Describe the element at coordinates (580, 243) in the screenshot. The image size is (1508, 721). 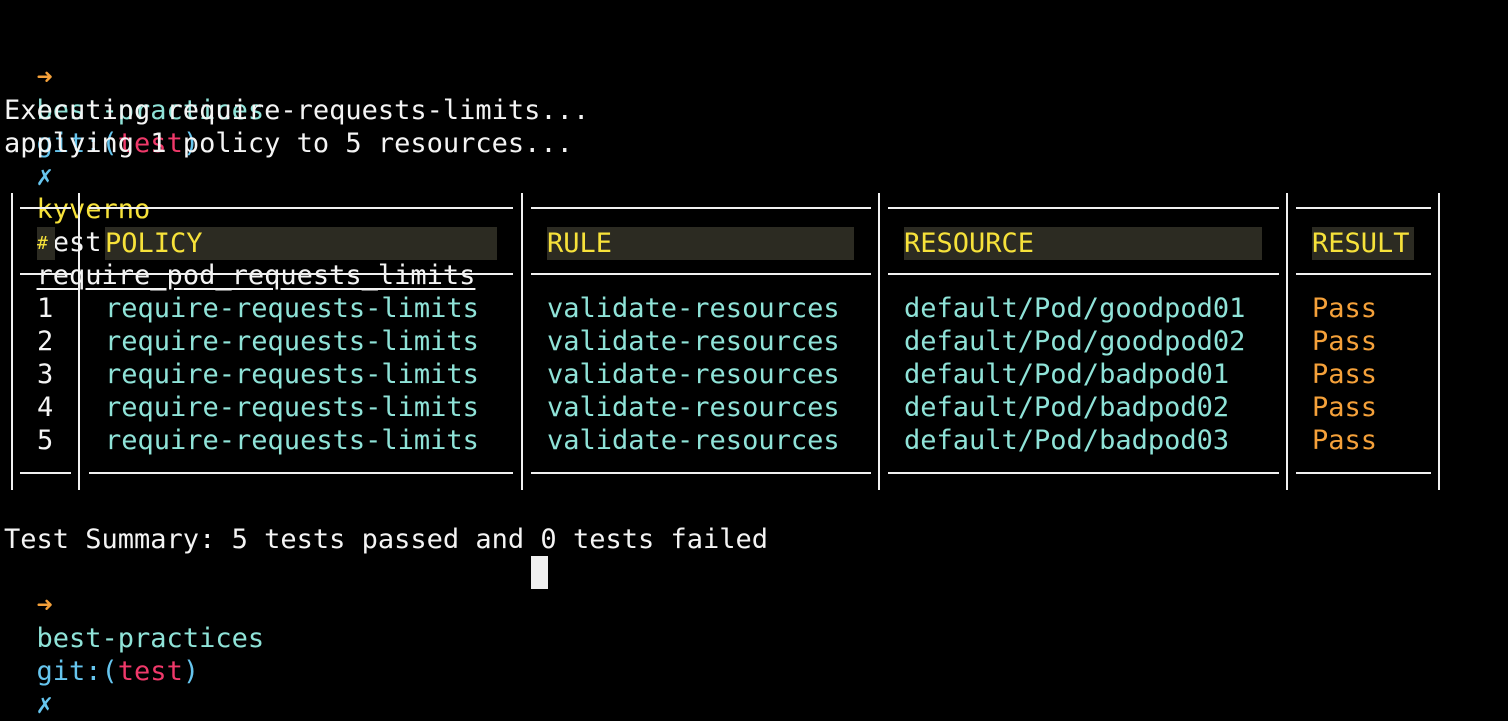
I see `column-header-rule: RULE` at that location.